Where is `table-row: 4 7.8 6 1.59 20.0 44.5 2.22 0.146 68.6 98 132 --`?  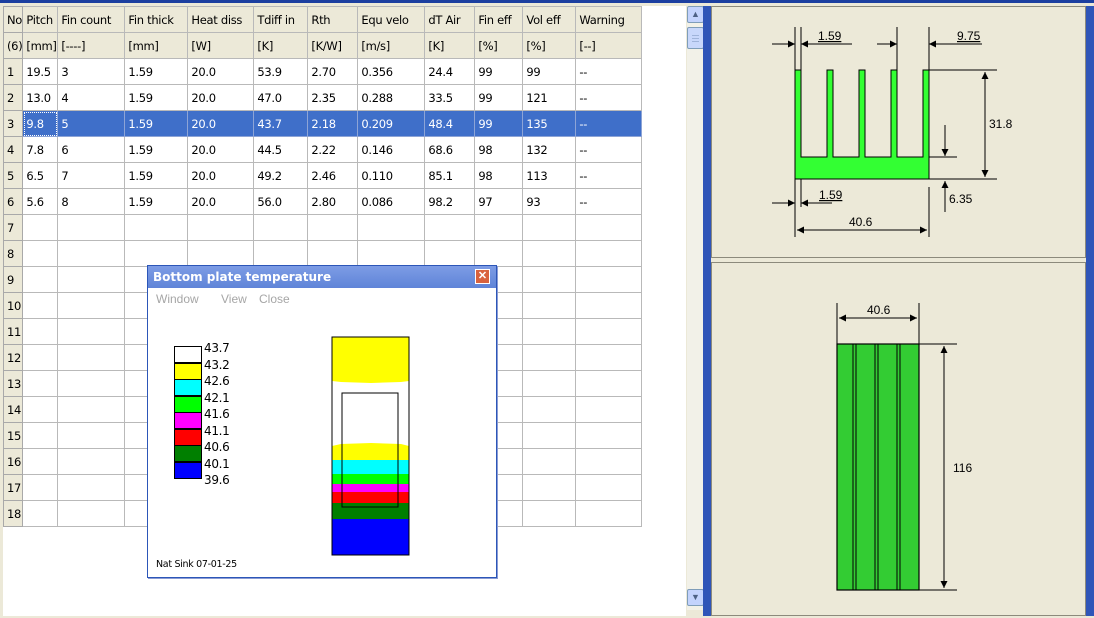 table-row: 4 7.8 6 1.59 20.0 44.5 2.22 0.146 68.6 98 132 -- is located at coordinates (323, 149).